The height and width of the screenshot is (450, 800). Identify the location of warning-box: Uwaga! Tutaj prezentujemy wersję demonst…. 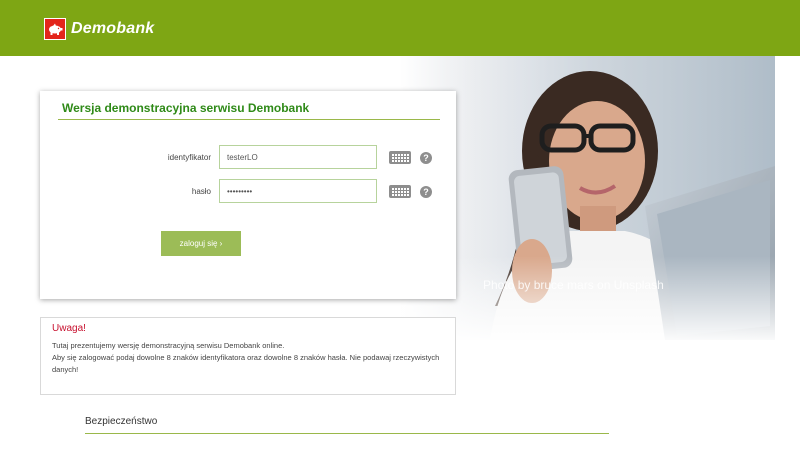
(248, 356).